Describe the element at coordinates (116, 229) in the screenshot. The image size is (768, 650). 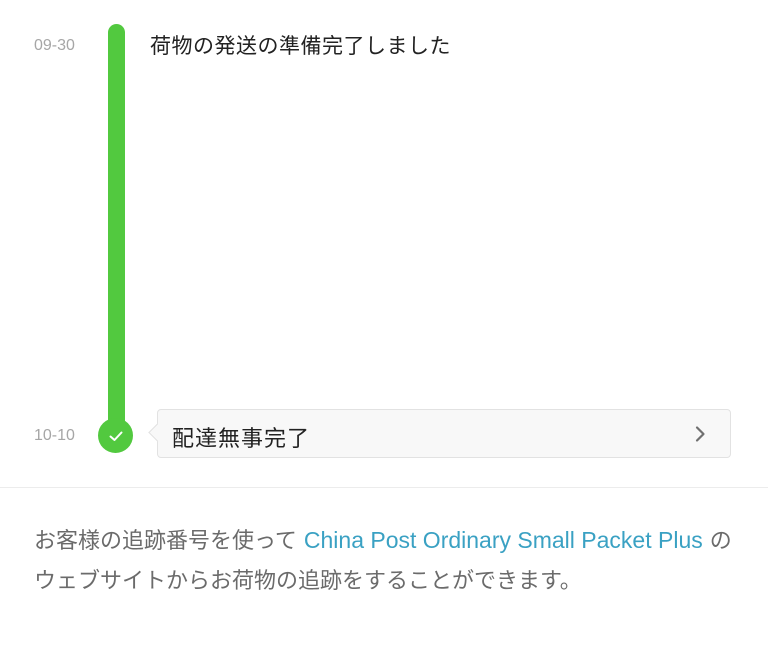
I see `timeline-progress-bar` at that location.